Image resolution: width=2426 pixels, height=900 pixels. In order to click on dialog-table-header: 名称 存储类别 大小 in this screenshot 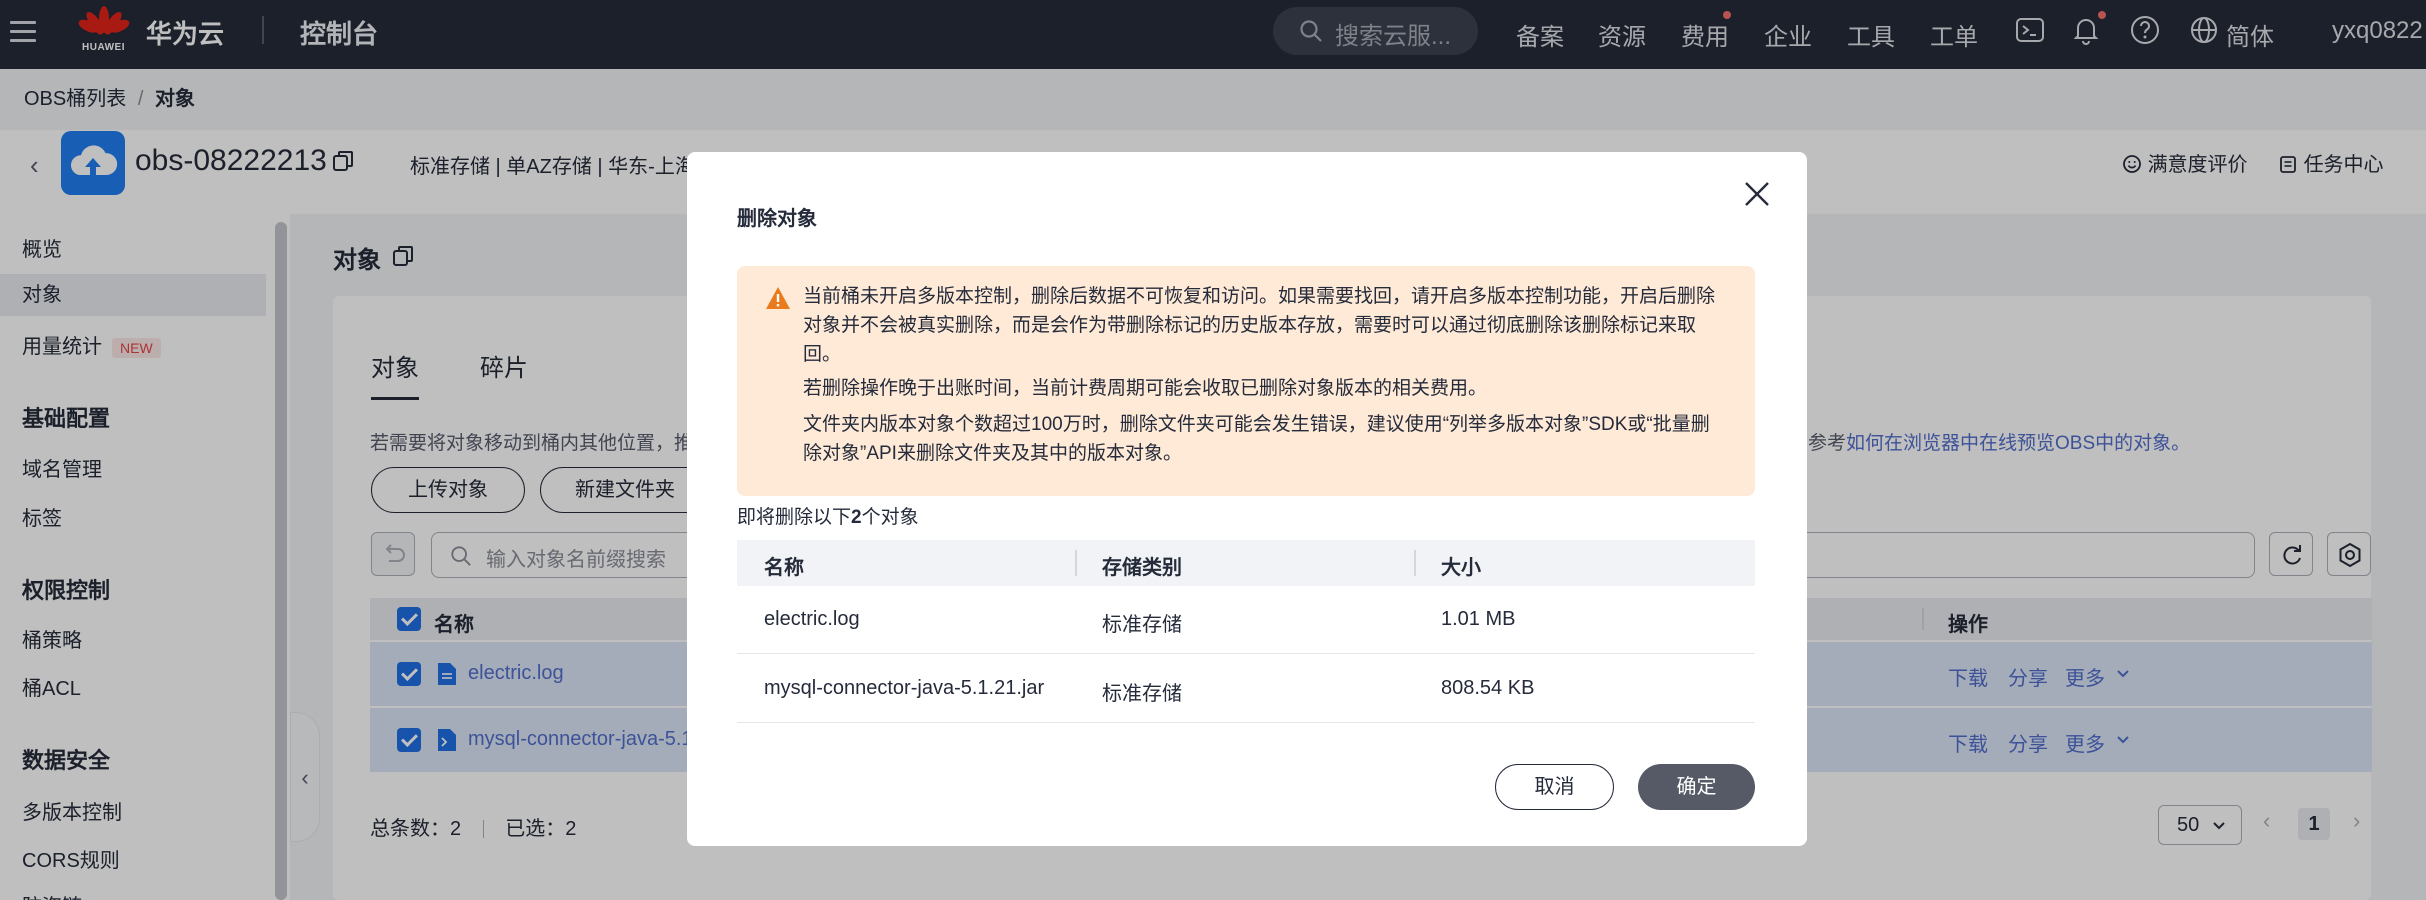, I will do `click(1246, 563)`.